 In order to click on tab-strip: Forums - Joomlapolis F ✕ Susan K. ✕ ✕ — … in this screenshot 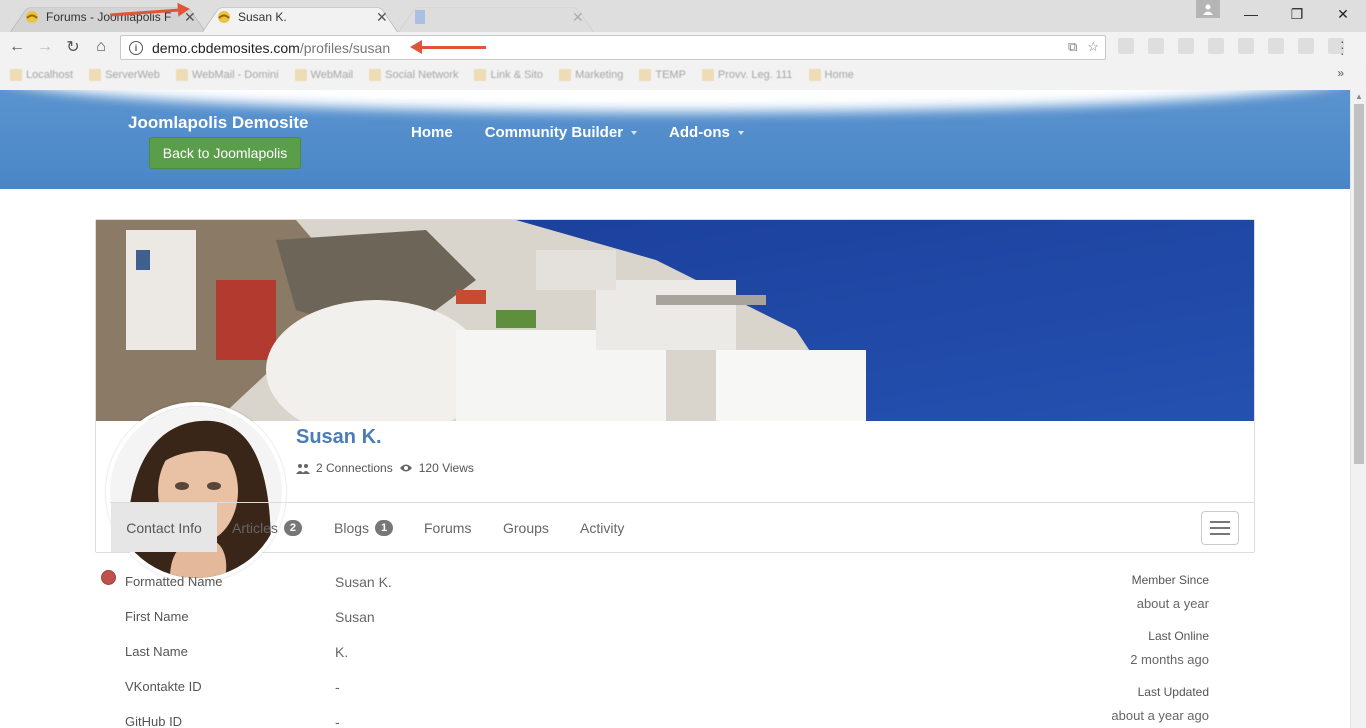, I will do `click(683, 16)`.